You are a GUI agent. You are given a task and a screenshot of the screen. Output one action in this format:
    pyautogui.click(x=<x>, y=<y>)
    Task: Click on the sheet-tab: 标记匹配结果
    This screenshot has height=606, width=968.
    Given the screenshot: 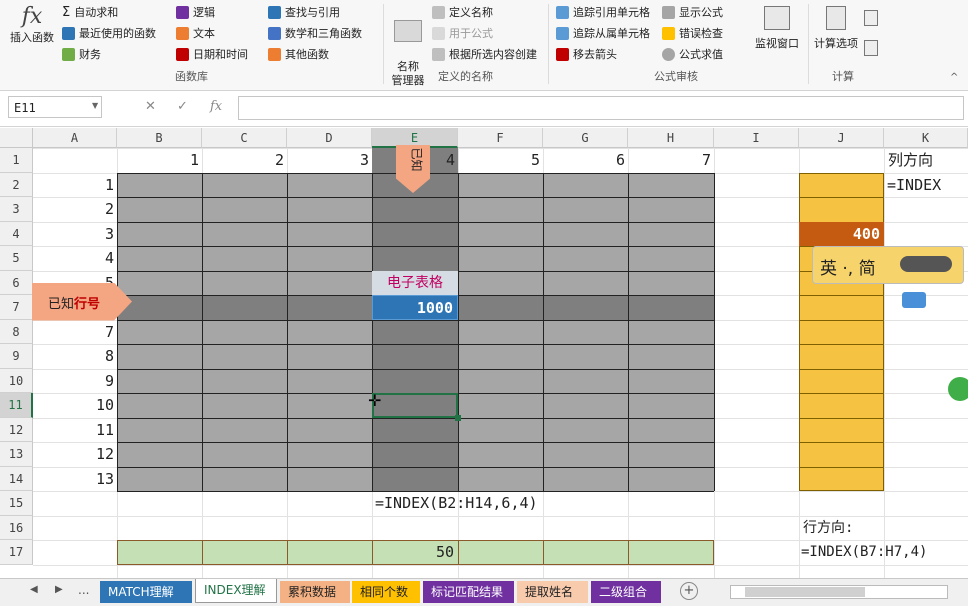 What is the action you would take?
    pyautogui.click(x=468, y=592)
    